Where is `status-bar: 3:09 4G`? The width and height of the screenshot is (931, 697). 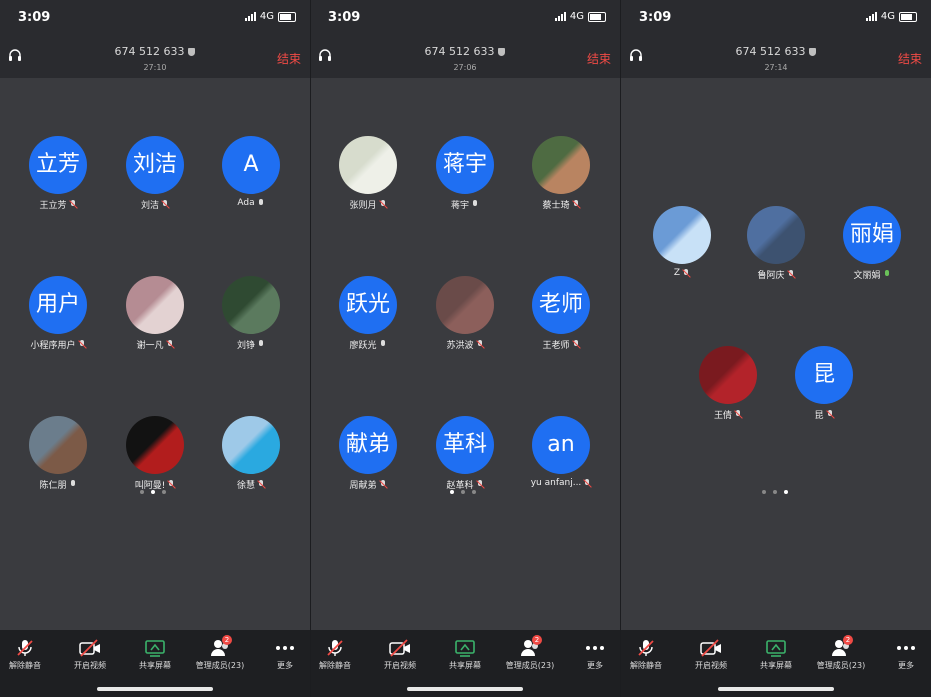 status-bar: 3:09 4G is located at coordinates (465, 18).